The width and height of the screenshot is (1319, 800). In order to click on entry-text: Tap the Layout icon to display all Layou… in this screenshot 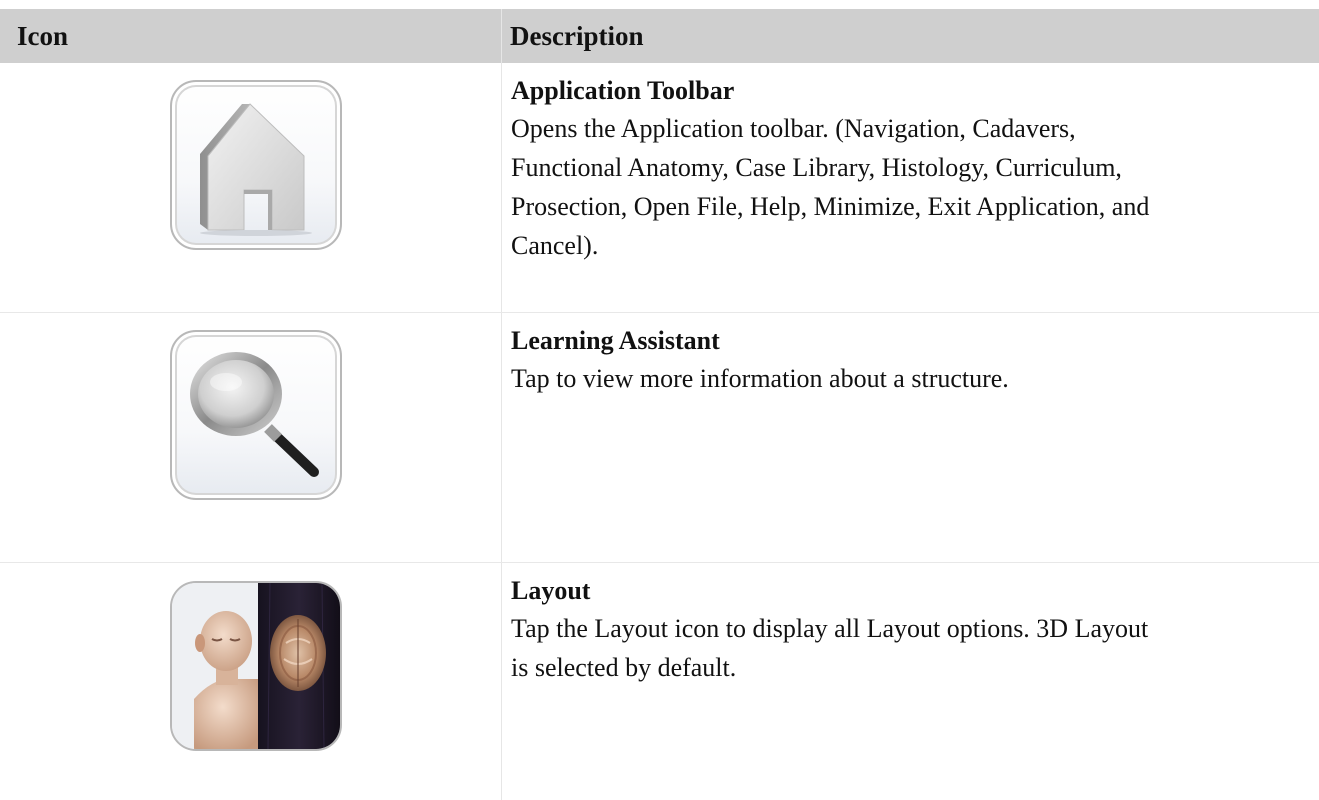, I will do `click(915, 648)`.